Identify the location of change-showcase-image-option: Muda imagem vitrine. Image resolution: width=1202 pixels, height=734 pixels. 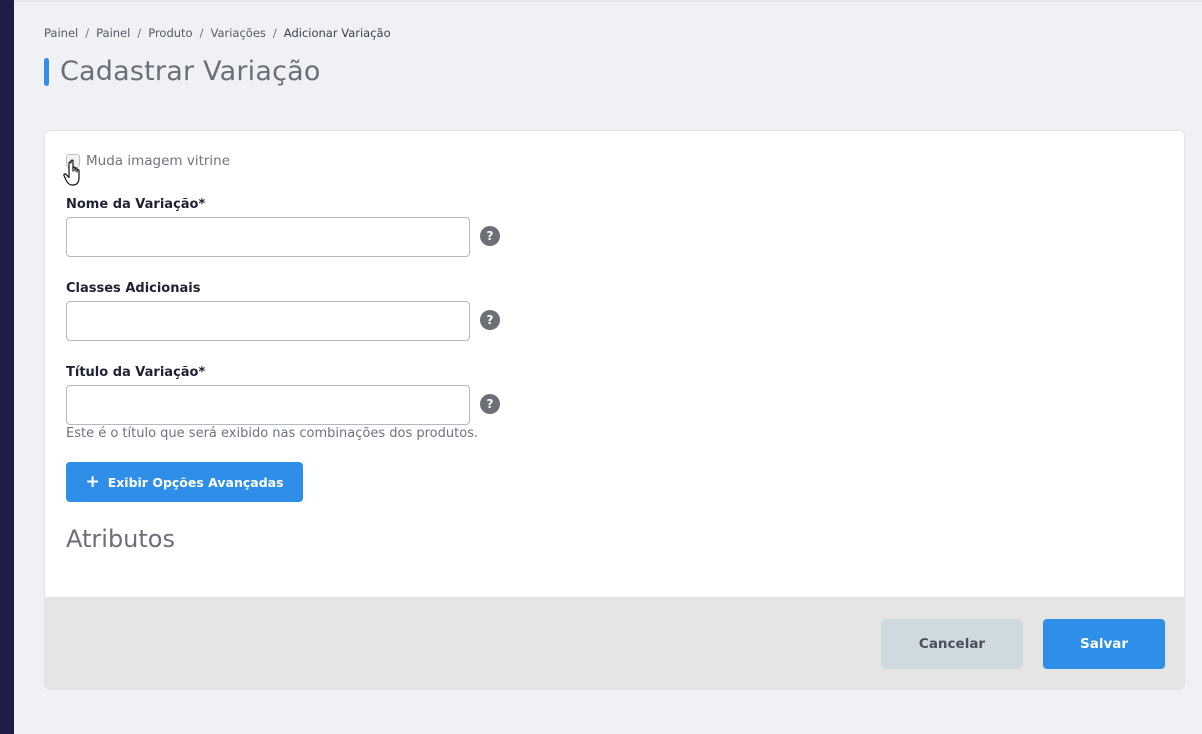
(148, 161).